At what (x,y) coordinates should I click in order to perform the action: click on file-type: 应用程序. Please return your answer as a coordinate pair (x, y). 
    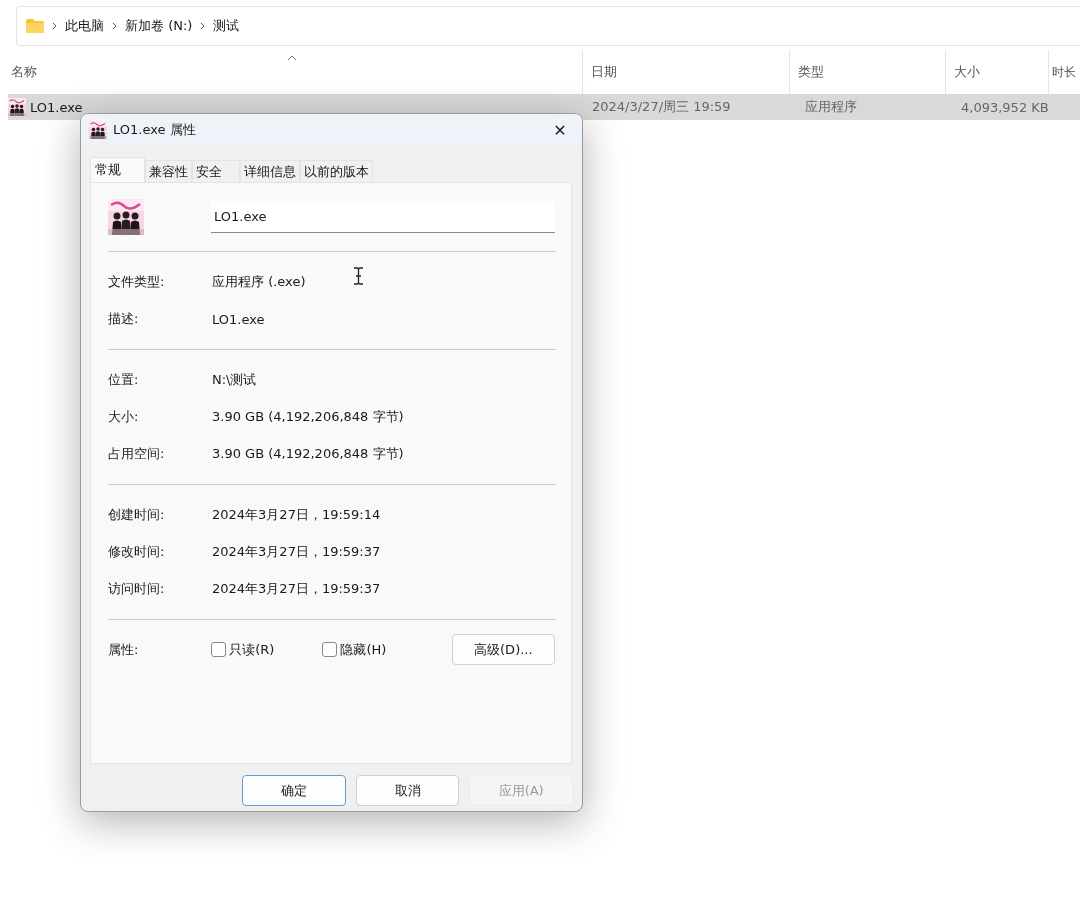
    Looking at the image, I should click on (831, 107).